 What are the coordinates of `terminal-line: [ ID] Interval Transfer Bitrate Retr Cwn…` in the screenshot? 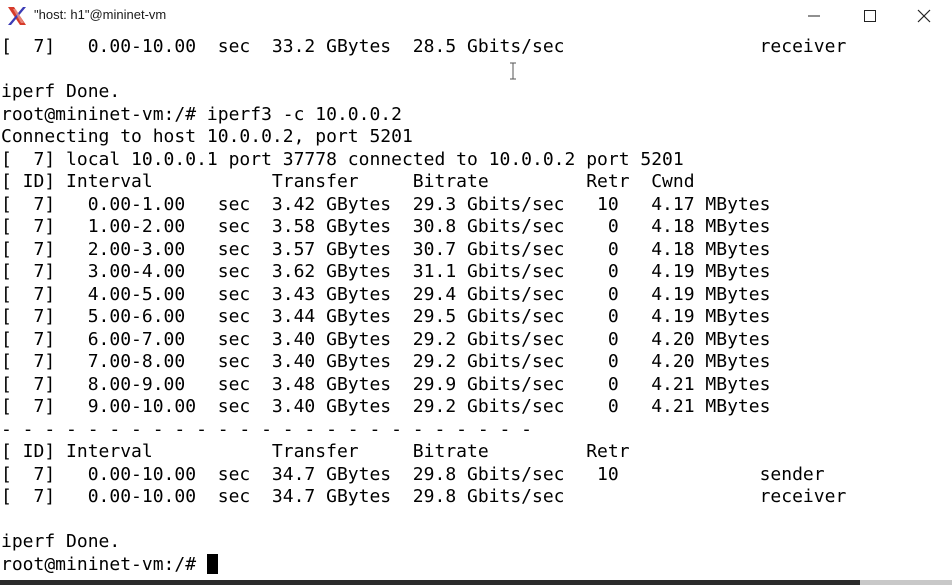 It's located at (348, 181).